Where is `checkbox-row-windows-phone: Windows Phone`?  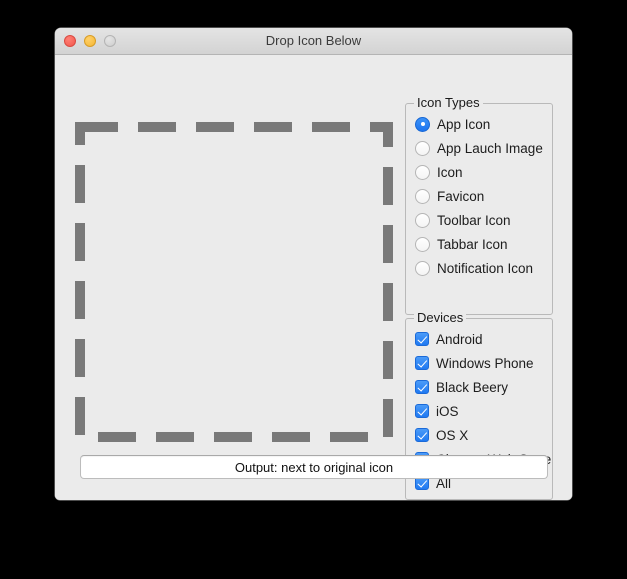 checkbox-row-windows-phone: Windows Phone is located at coordinates (480, 363).